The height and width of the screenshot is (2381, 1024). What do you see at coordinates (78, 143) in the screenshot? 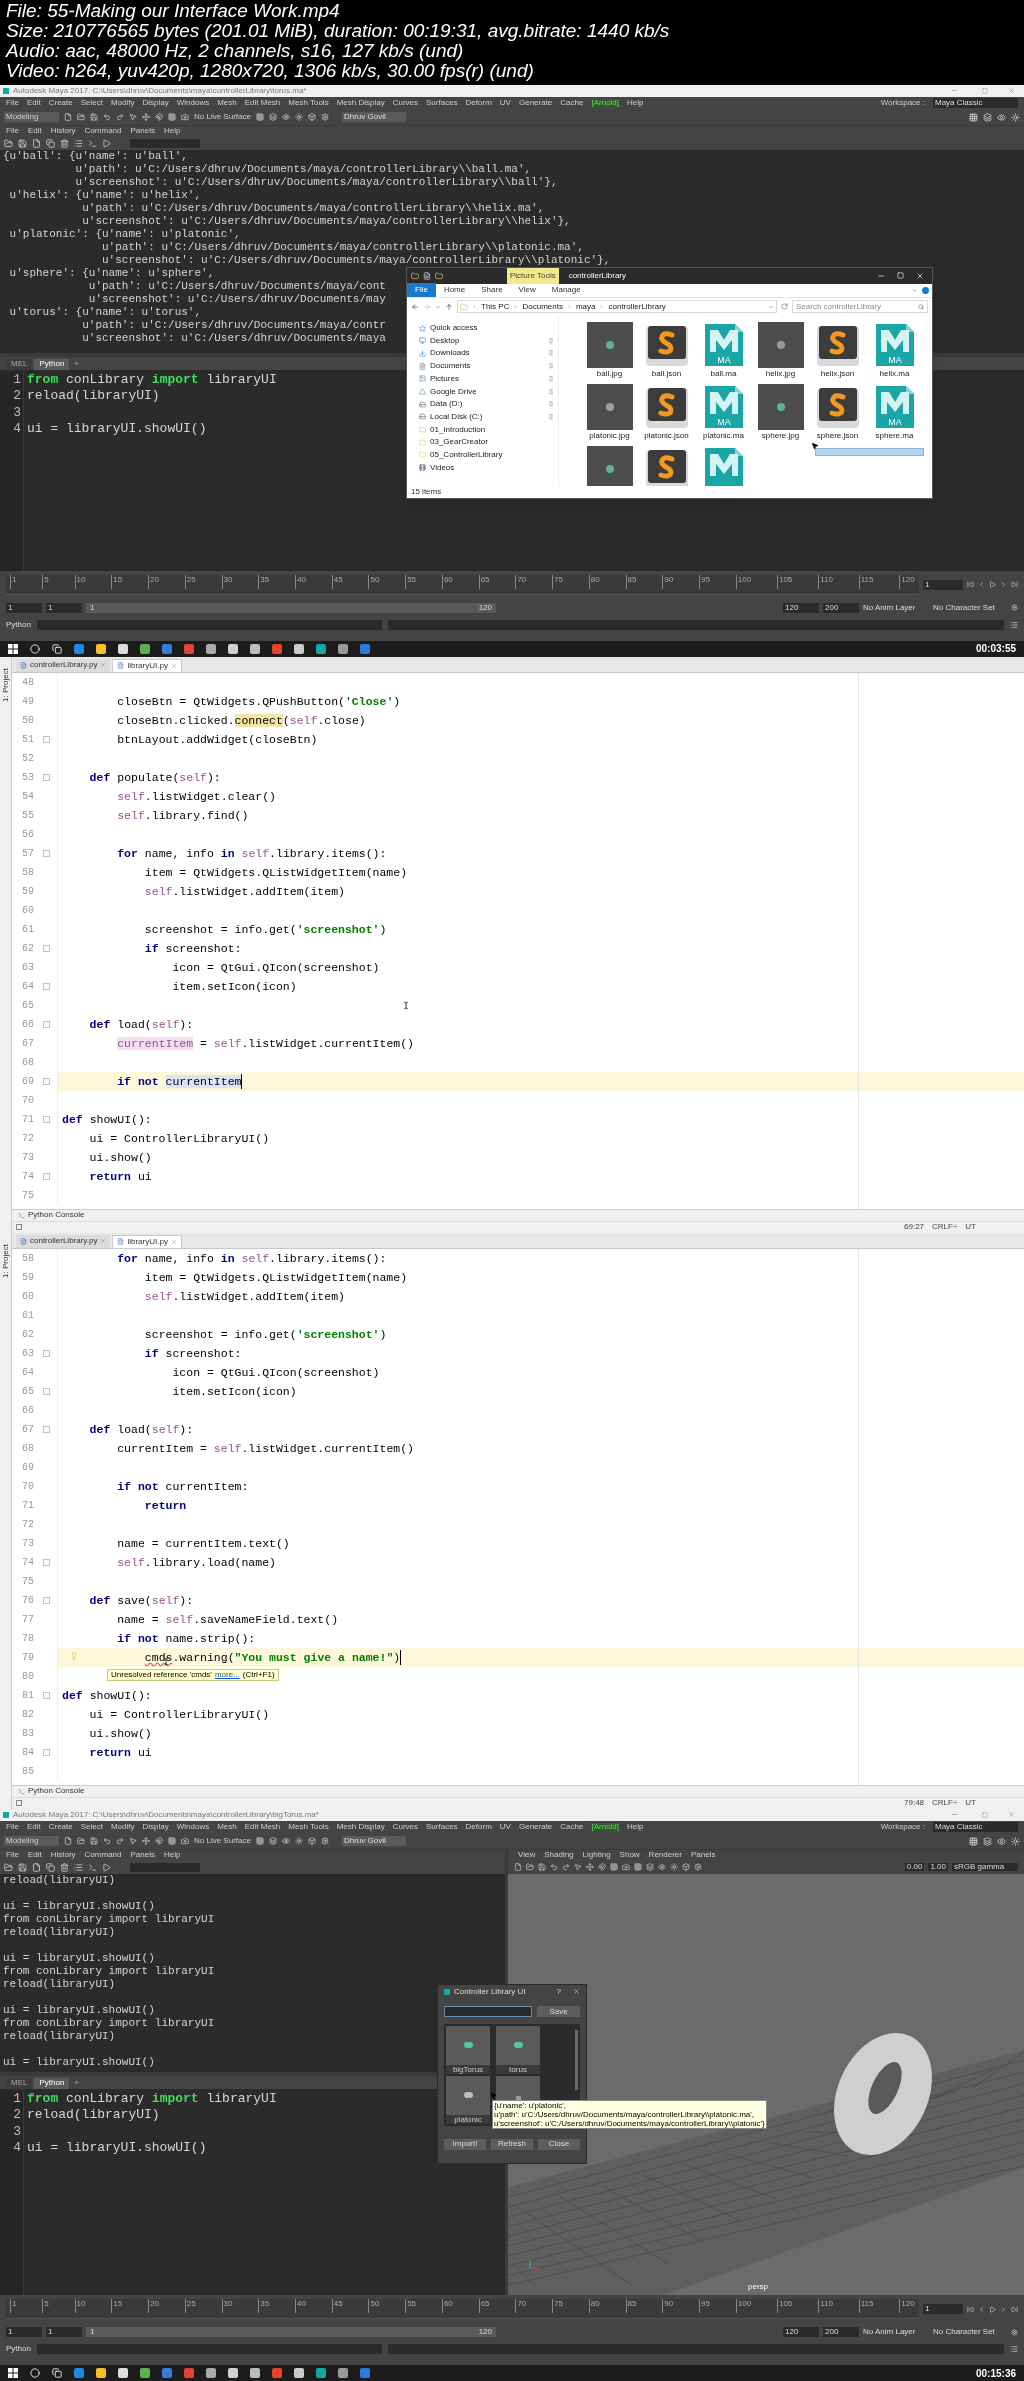
I see `list-icon` at bounding box center [78, 143].